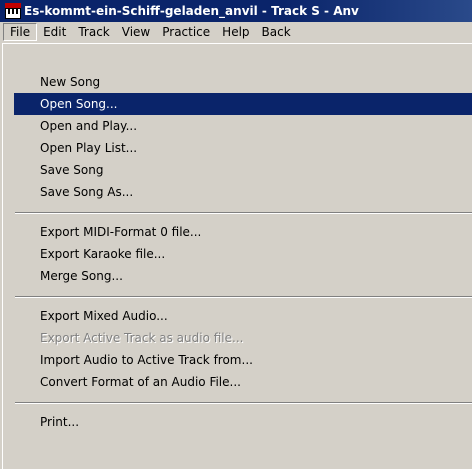 The image size is (472, 469). I want to click on menu-track: Track, so click(93, 32).